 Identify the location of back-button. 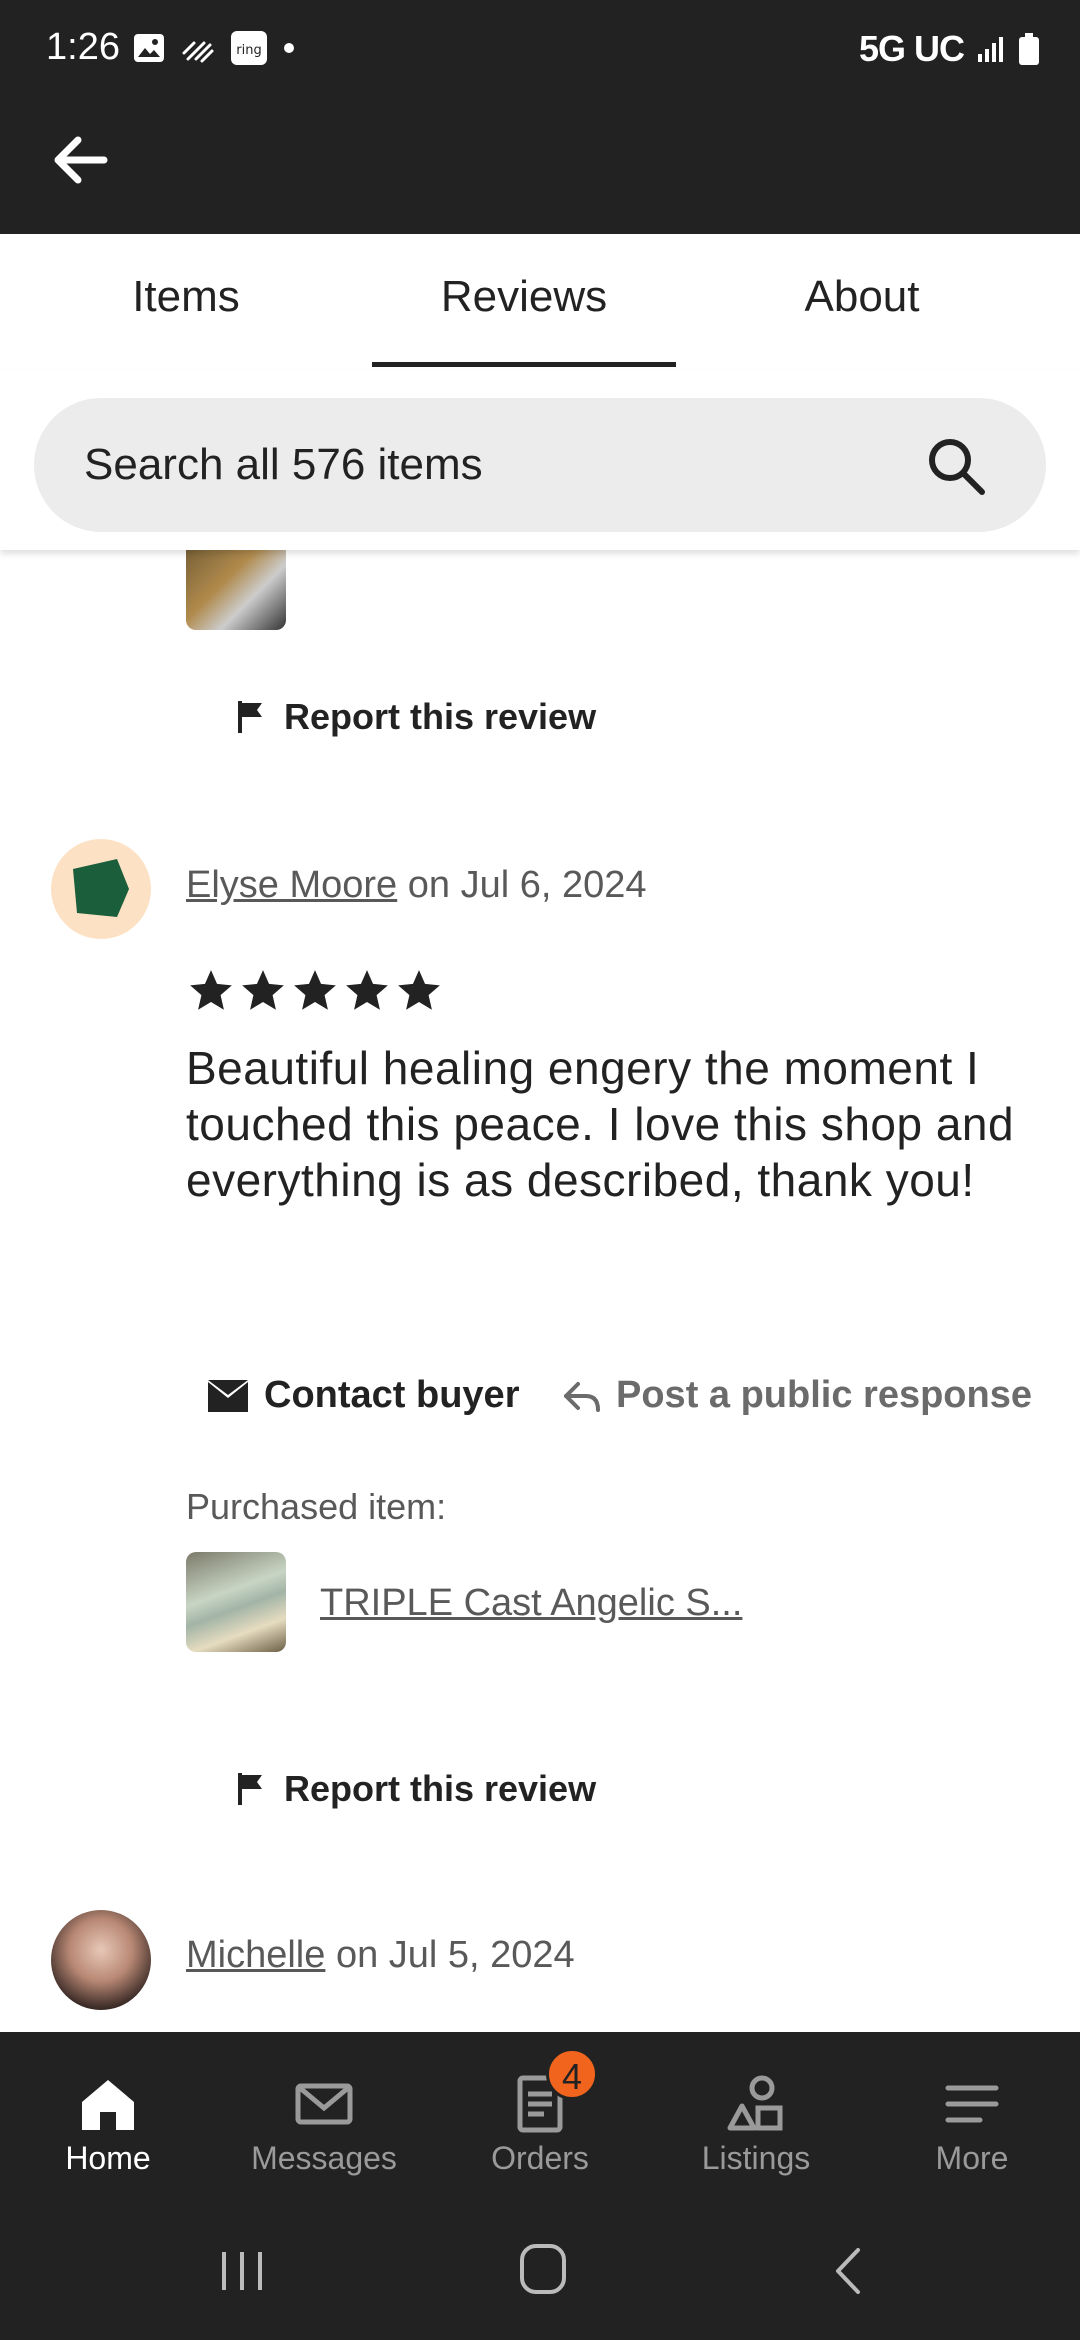
(80, 160).